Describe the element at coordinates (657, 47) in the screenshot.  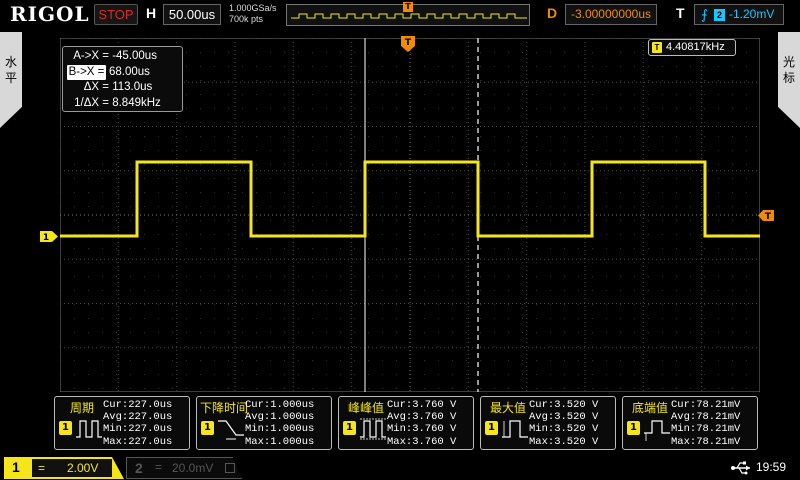
I see `trigger-icon: T` at that location.